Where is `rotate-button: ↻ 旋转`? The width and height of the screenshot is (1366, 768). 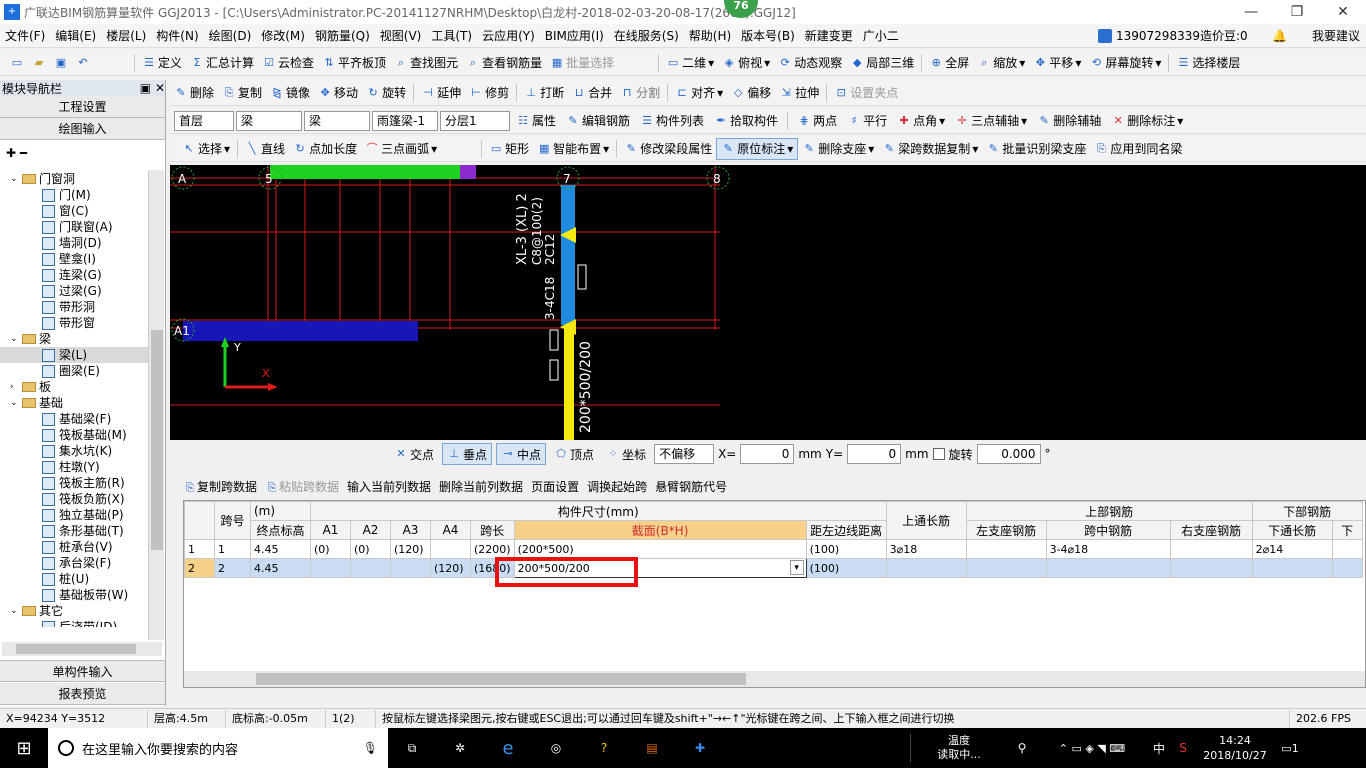
rotate-button: ↻ 旋转 is located at coordinates (386, 93).